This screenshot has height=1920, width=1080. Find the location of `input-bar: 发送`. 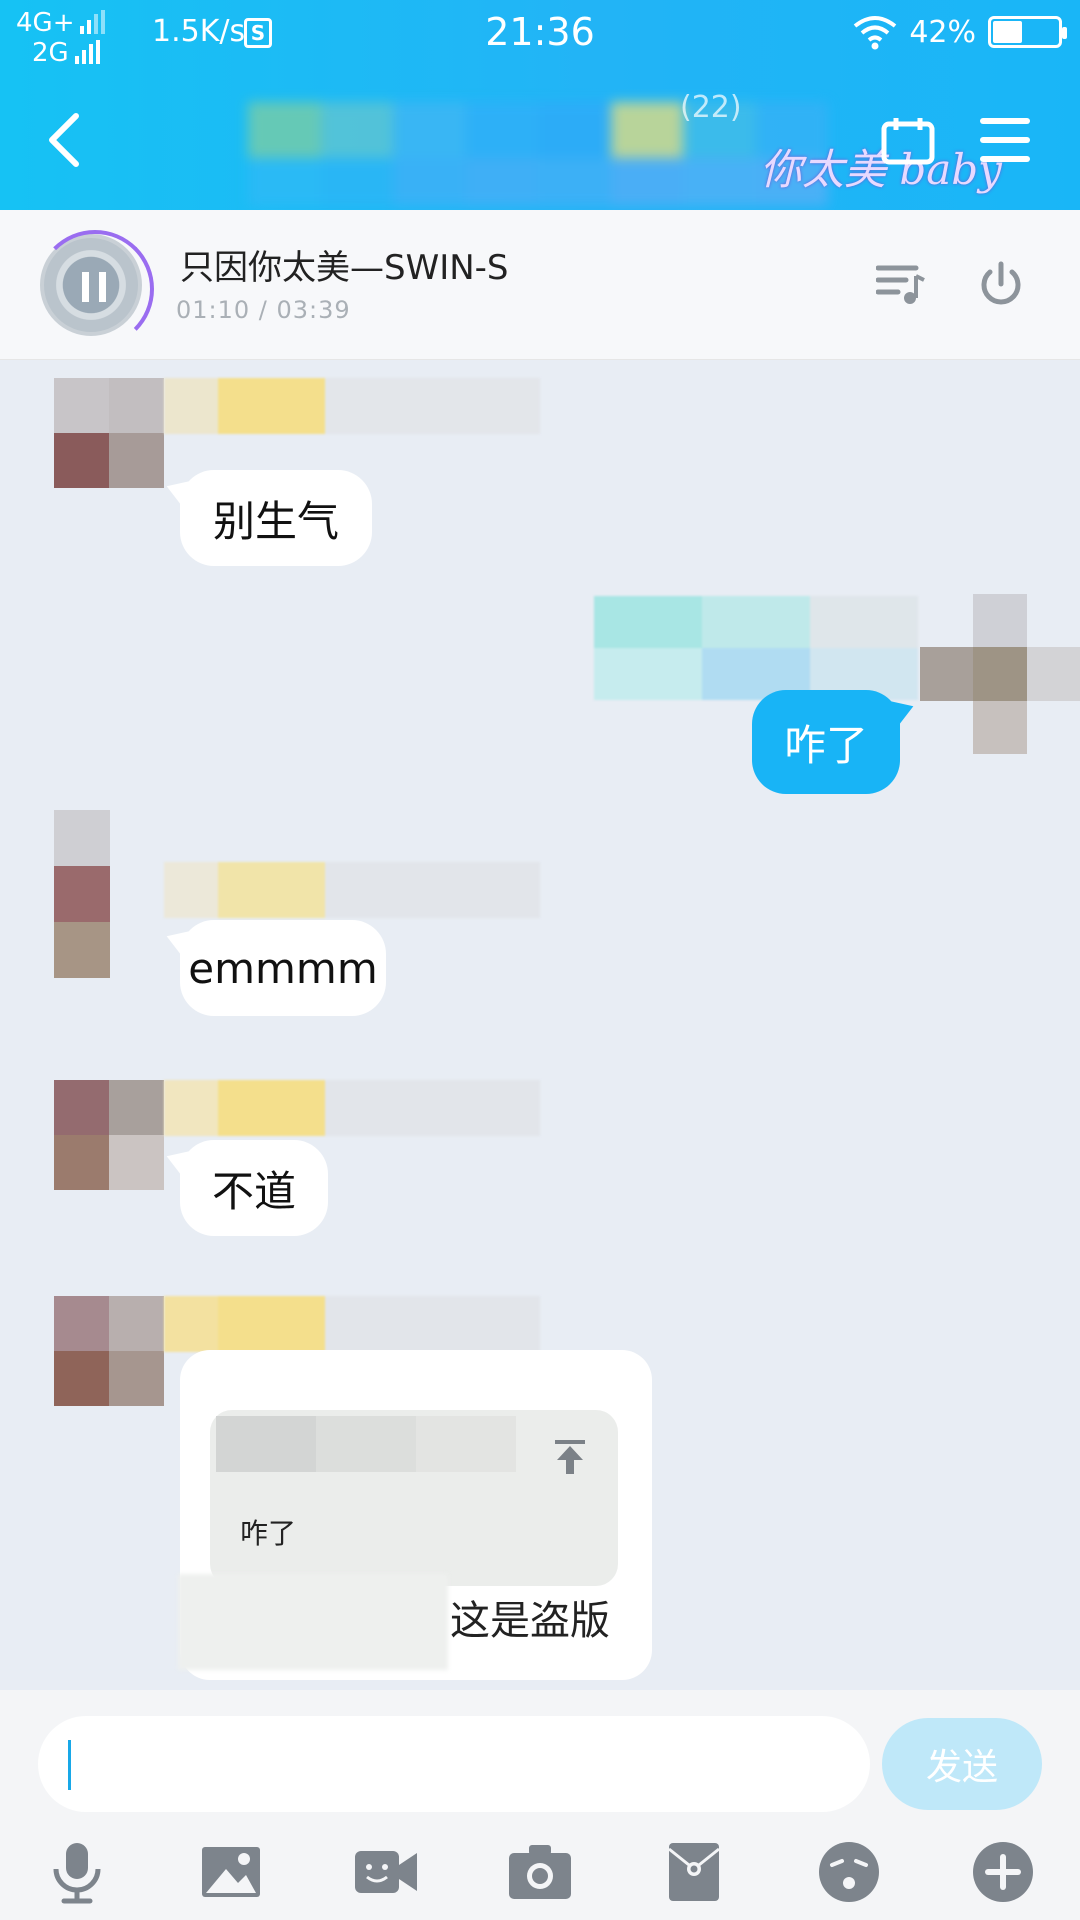

input-bar: 发送 is located at coordinates (540, 1805).